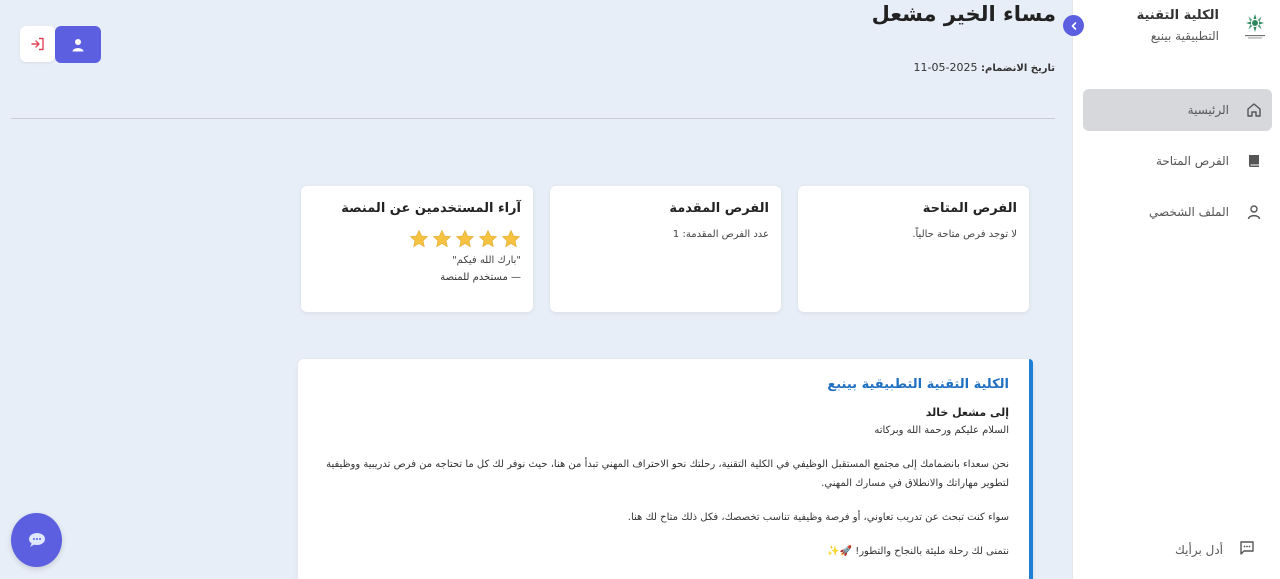  Describe the element at coordinates (964, 234) in the screenshot. I see `card-text: لا توجد فرص متاحة حالياً.` at that location.